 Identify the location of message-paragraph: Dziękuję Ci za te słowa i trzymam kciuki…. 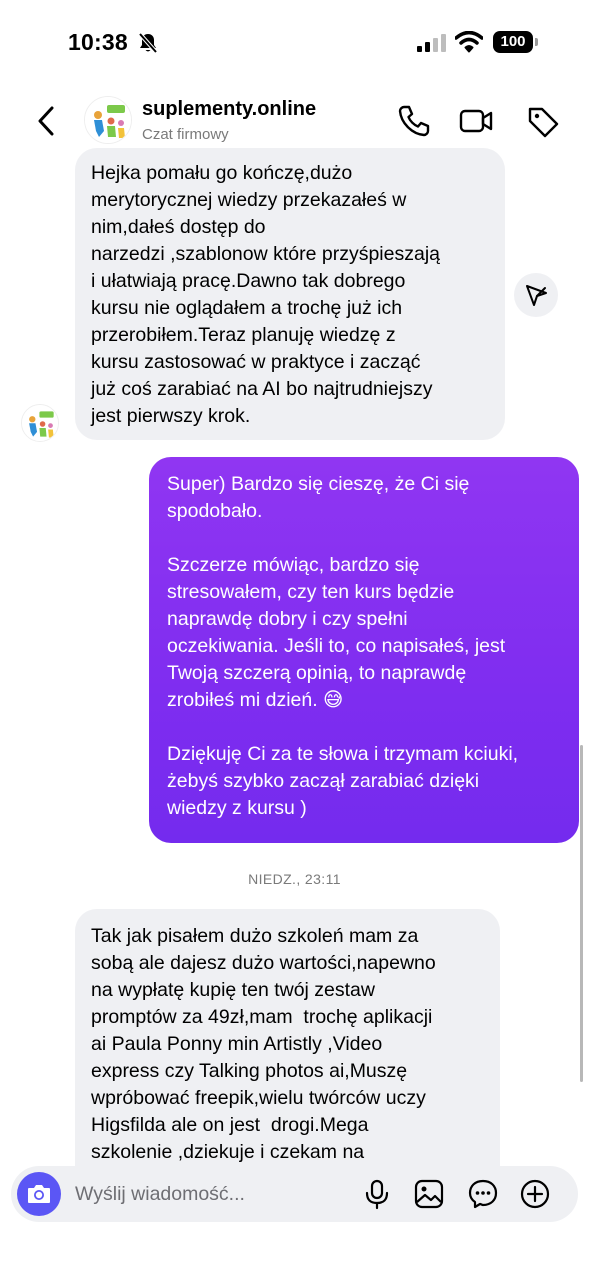
(364, 781).